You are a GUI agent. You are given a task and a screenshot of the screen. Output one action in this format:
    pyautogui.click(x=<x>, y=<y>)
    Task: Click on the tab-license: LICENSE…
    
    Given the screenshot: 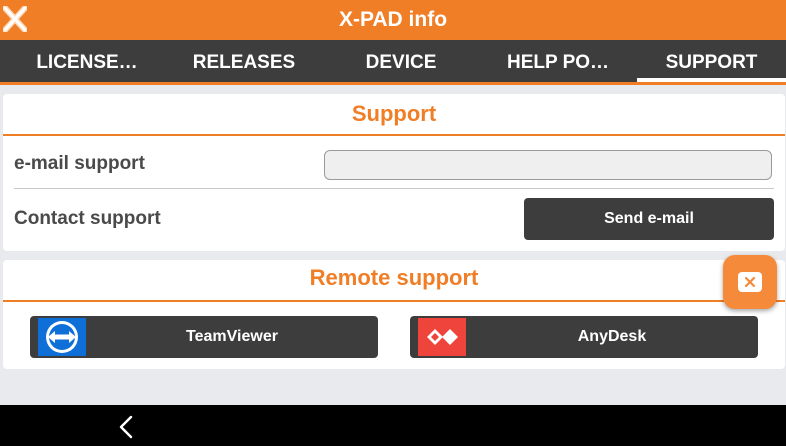 What is the action you would take?
    pyautogui.click(x=87, y=61)
    